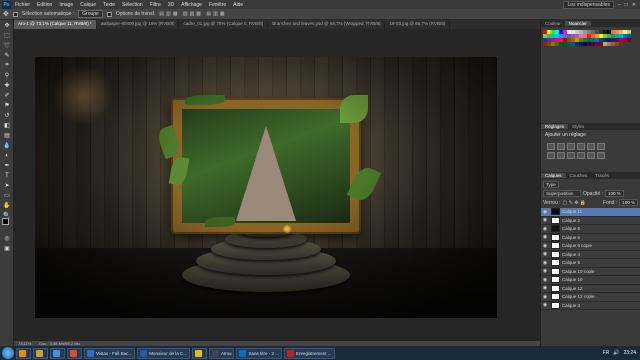  Describe the element at coordinates (602, 175) in the screenshot. I see `tab-paths: Tracés` at that location.